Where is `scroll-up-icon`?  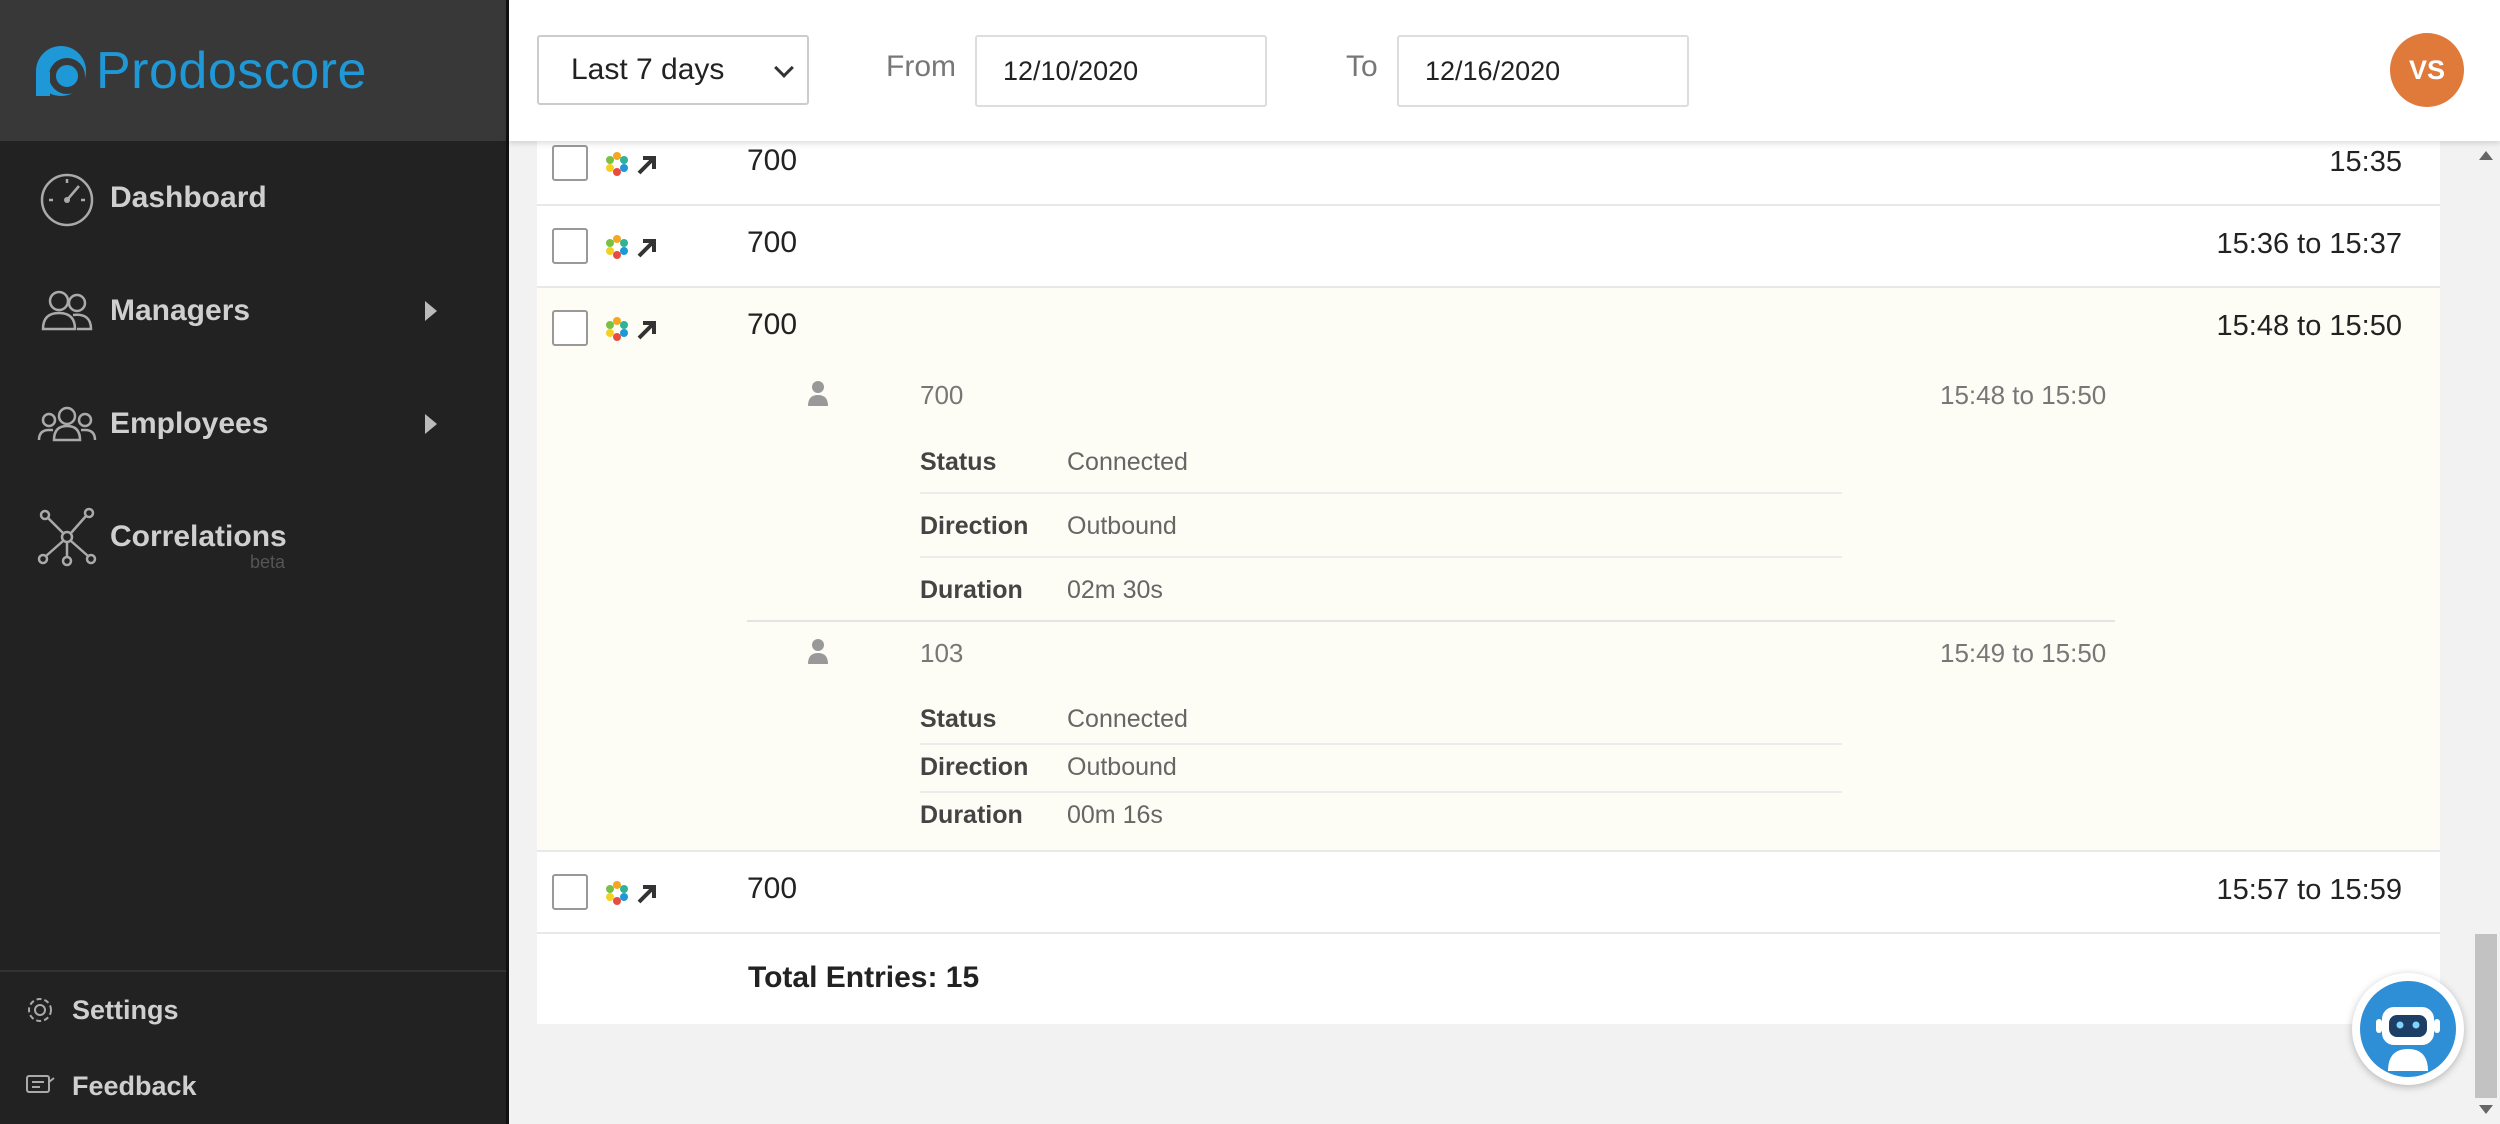 scroll-up-icon is located at coordinates (2486, 155).